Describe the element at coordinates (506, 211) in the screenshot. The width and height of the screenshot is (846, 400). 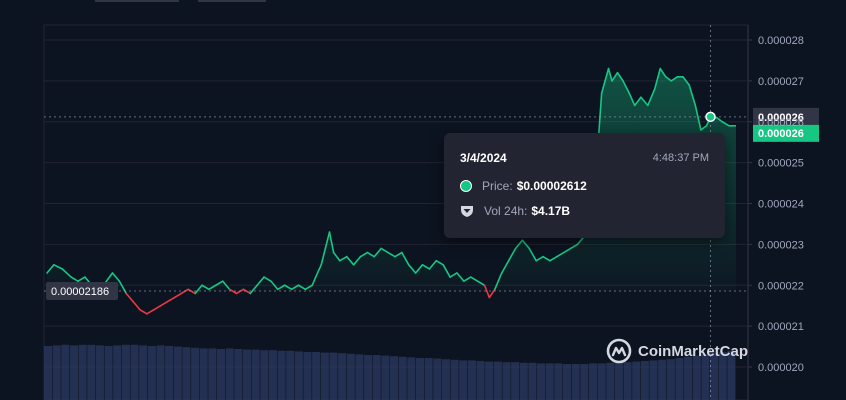
I see `tooltip-volume-label: Vol 24h:` at that location.